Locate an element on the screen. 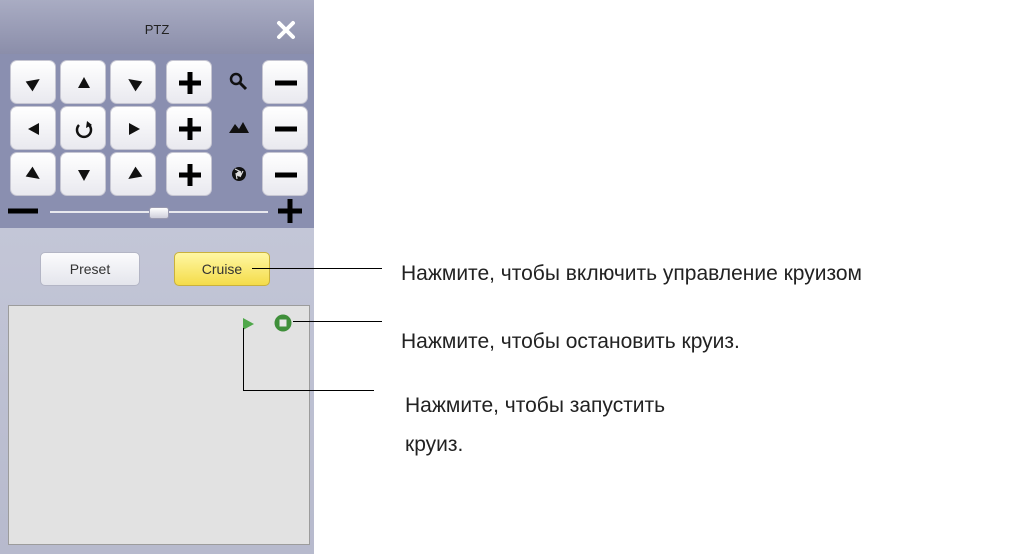  arrow-left-icon is located at coordinates (33, 129).